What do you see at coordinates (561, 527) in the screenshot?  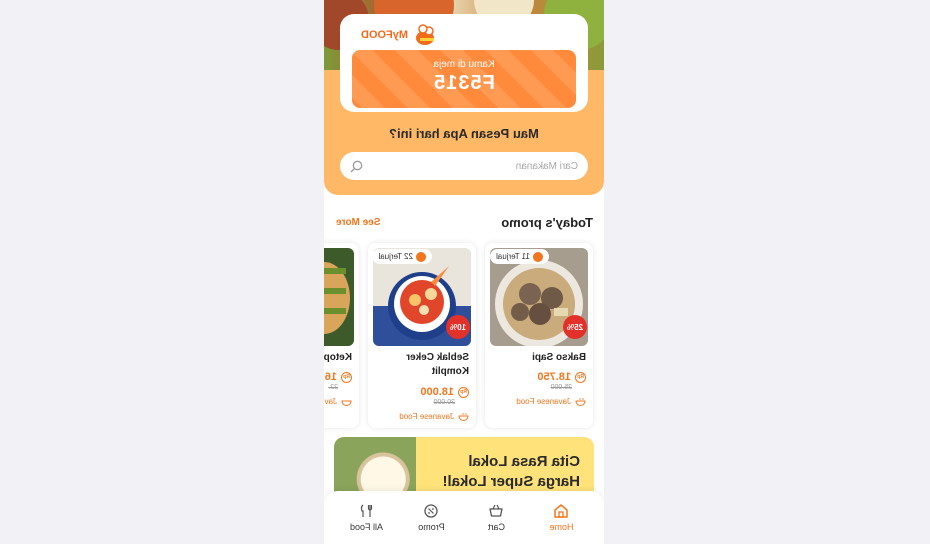 I see `nav-label: Home` at bounding box center [561, 527].